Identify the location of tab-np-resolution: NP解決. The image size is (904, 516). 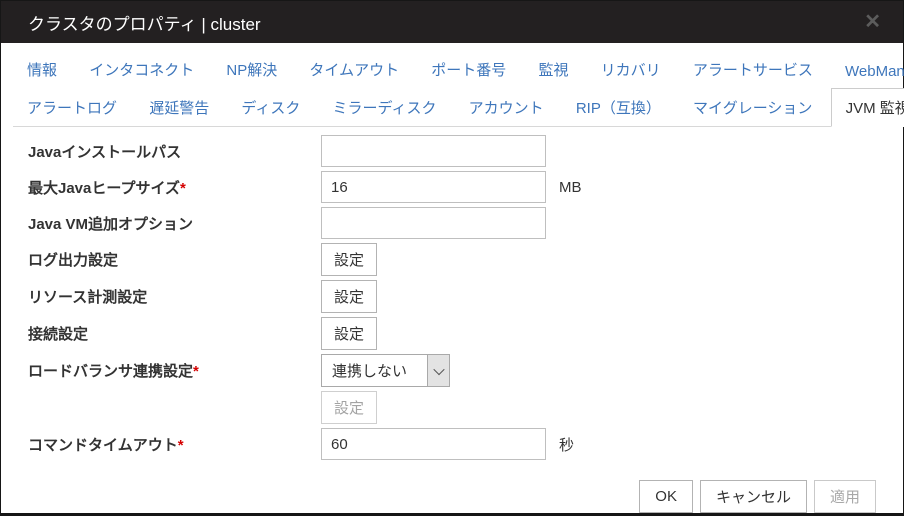
(251, 69).